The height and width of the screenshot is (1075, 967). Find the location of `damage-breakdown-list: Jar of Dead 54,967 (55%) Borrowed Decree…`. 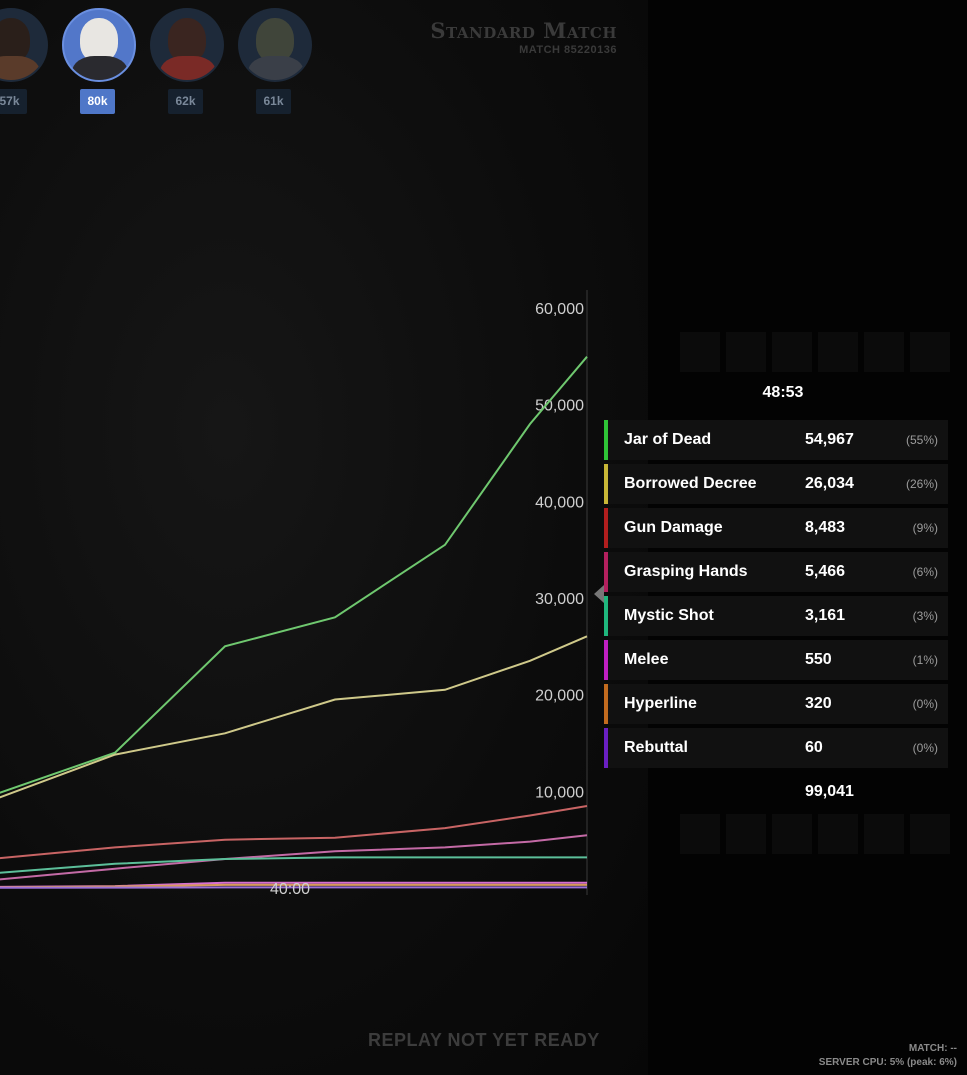

damage-breakdown-list: Jar of Dead 54,967 (55%) Borrowed Decree… is located at coordinates (776, 596).